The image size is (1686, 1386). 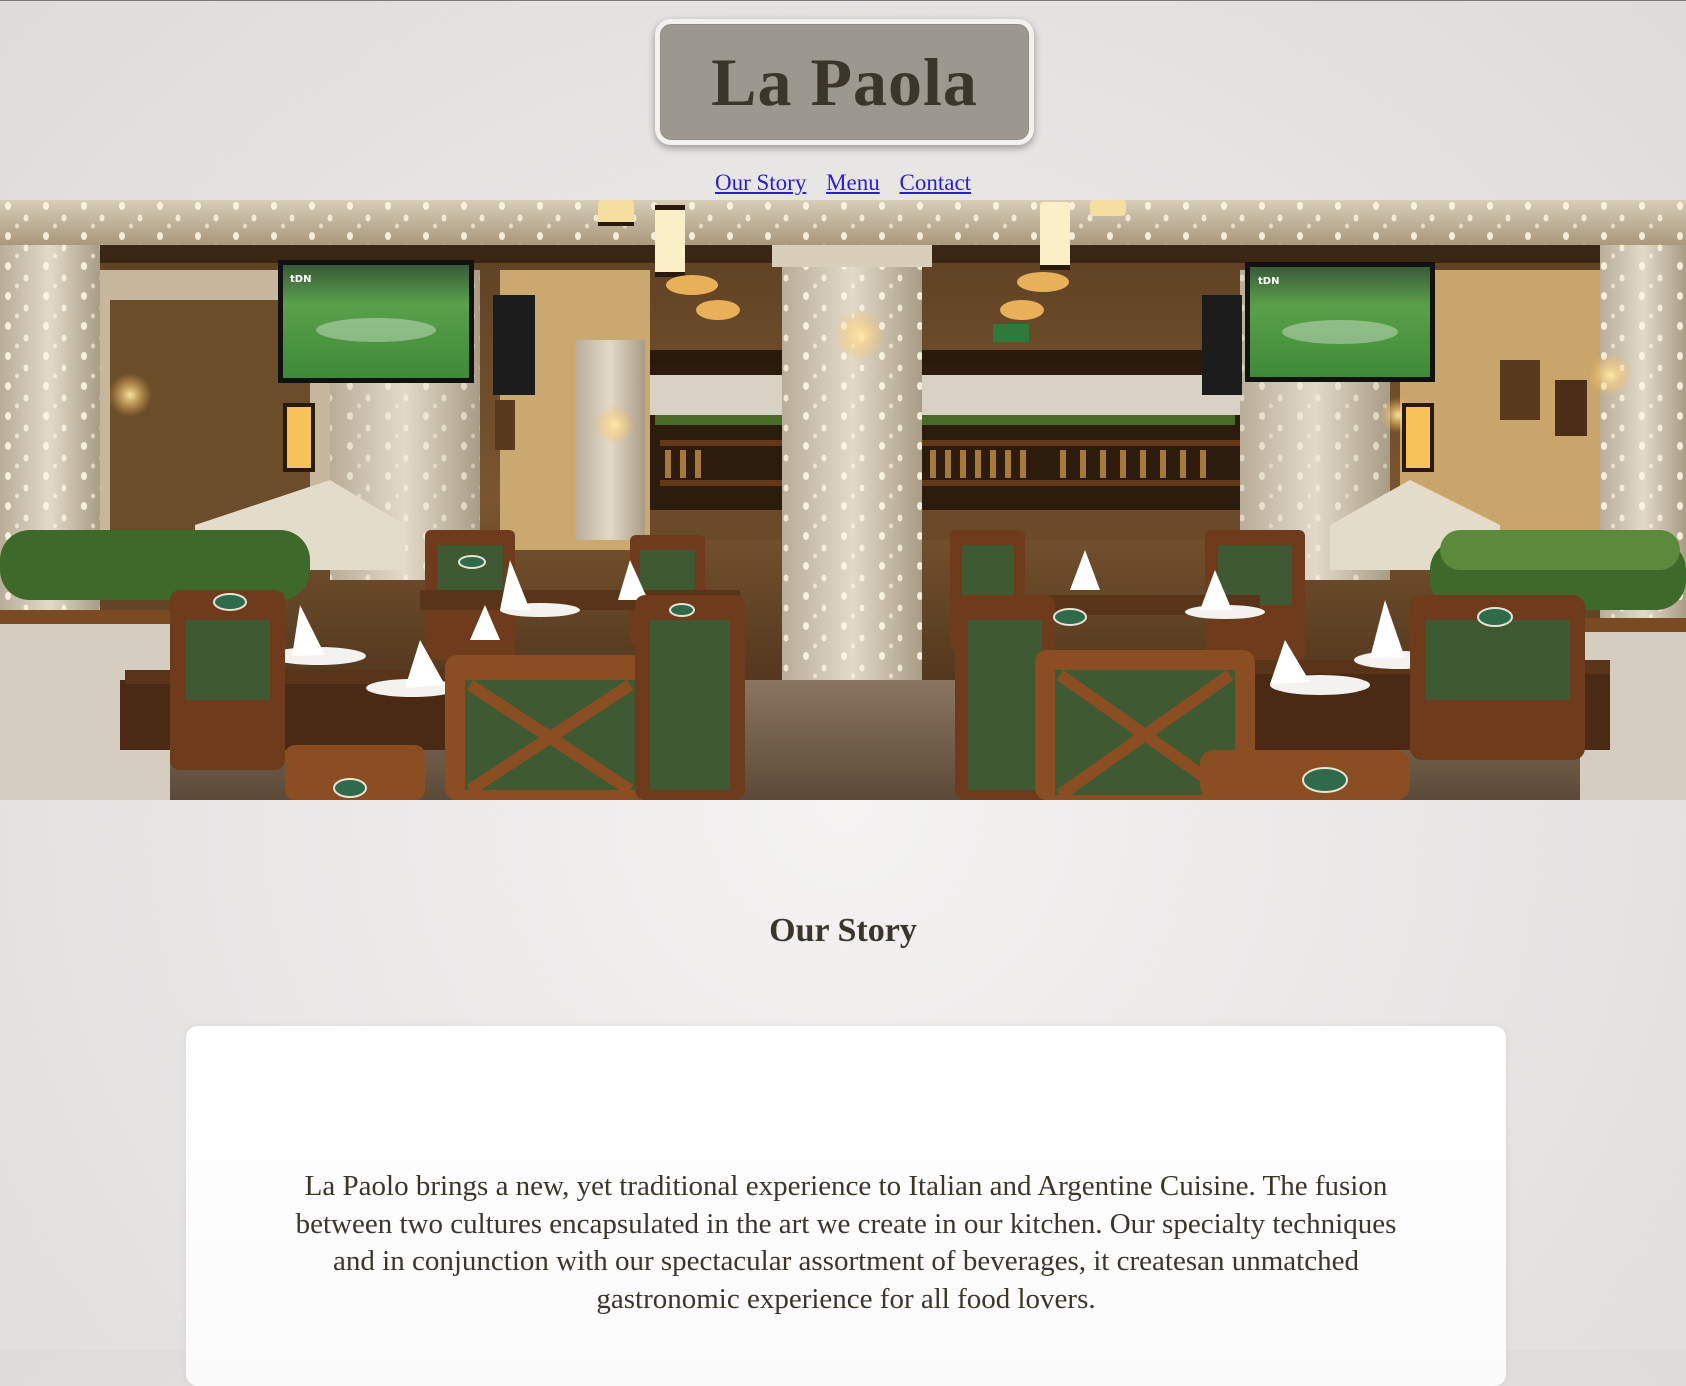 I want to click on logo-badge: La Paola, so click(x=844, y=82).